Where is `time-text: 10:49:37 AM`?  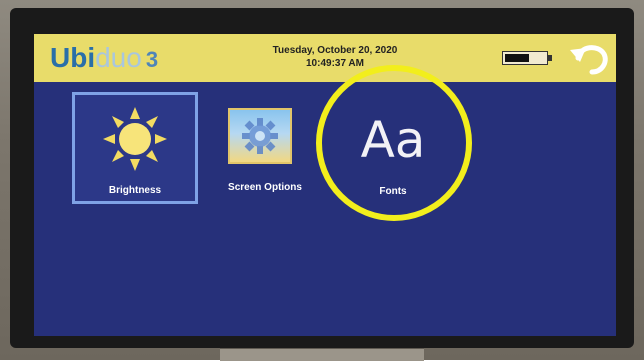
time-text: 10:49:37 AM is located at coordinates (335, 63).